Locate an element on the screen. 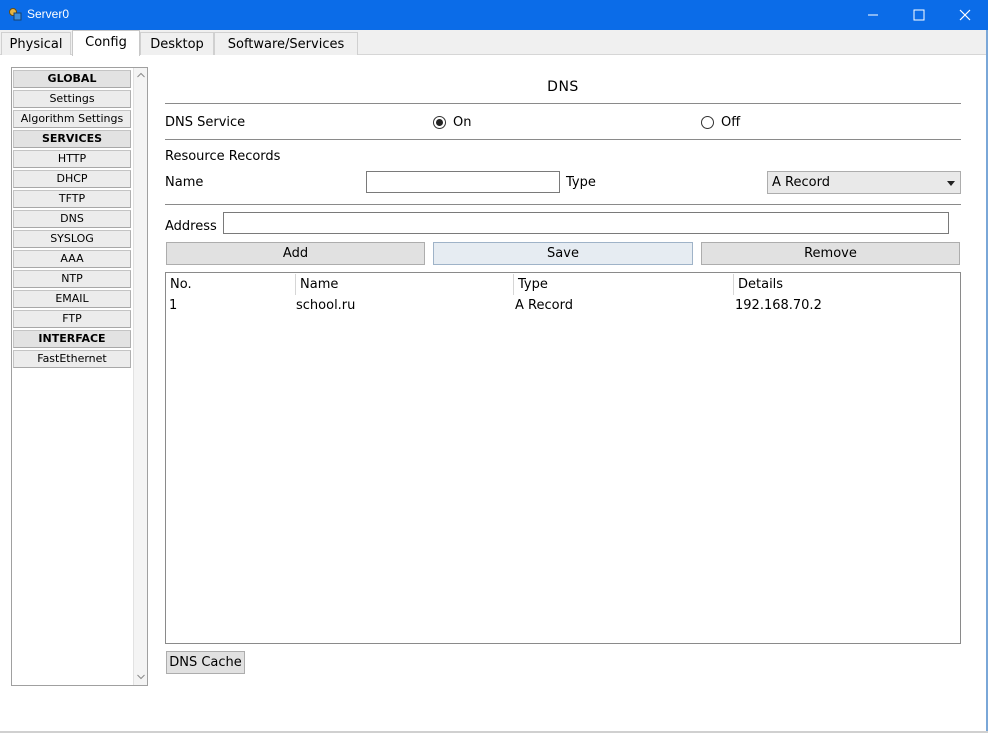 Image resolution: width=988 pixels, height=733 pixels. column-header-no: No. is located at coordinates (231, 284).